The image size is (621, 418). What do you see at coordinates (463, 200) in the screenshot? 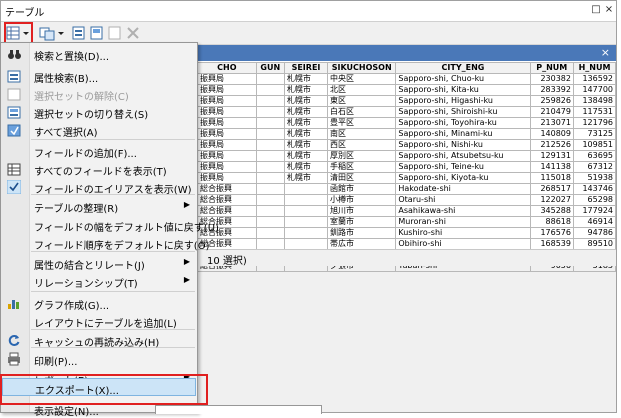
I see `table-cell: Otaru-shi` at bounding box center [463, 200].